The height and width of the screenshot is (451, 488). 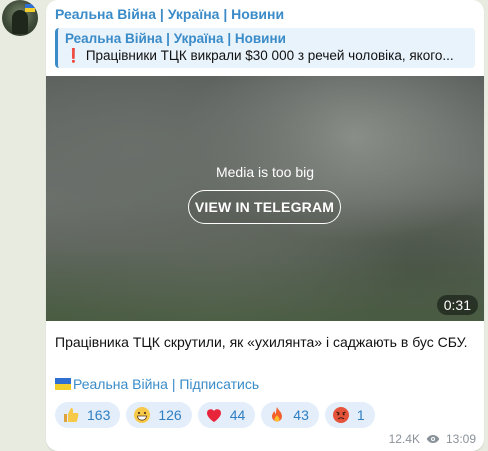 What do you see at coordinates (99, 415) in the screenshot?
I see `reaction-count: 163` at bounding box center [99, 415].